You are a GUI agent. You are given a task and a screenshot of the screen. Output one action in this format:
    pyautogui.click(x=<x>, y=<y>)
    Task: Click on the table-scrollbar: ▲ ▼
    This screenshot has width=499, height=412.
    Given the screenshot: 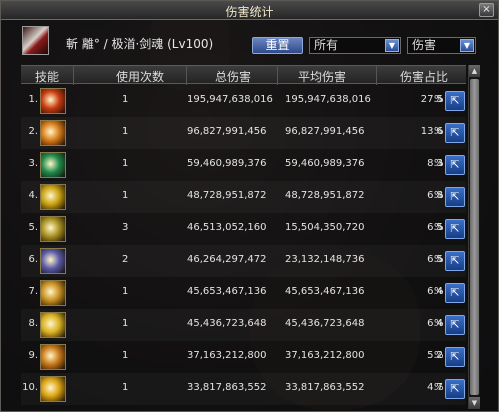 What is the action you would take?
    pyautogui.click(x=474, y=237)
    